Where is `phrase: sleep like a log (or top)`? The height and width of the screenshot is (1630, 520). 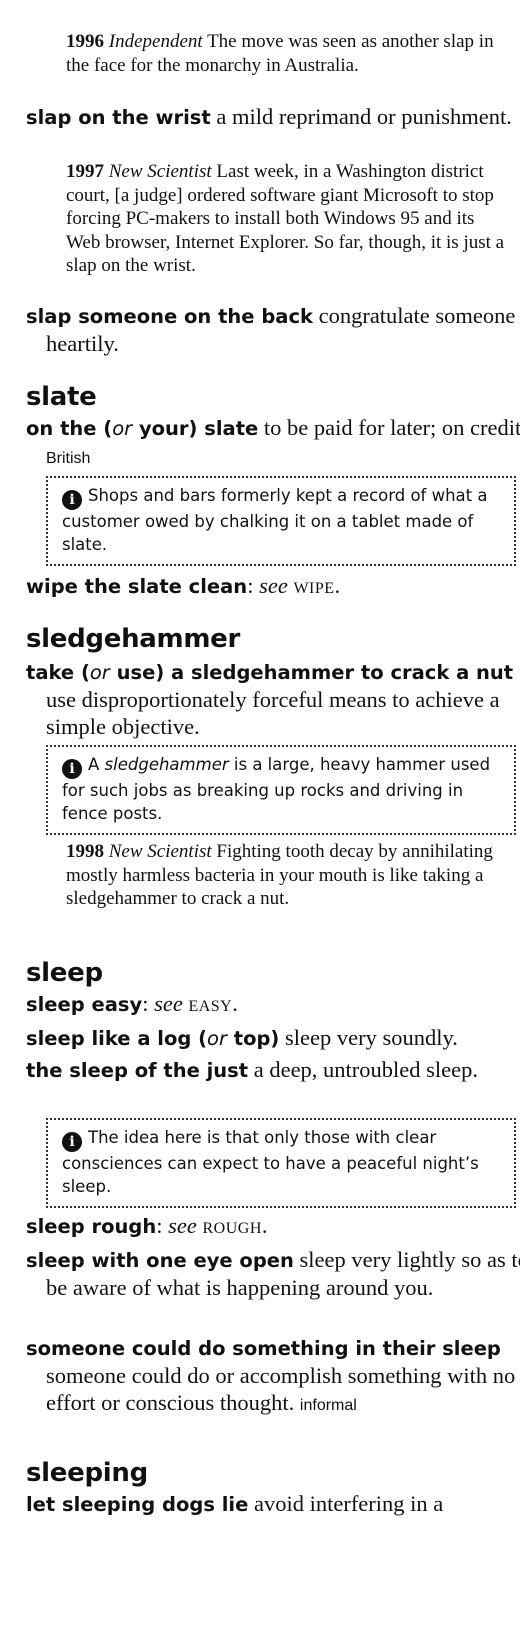 phrase: sleep like a log (or top) is located at coordinates (153, 1038).